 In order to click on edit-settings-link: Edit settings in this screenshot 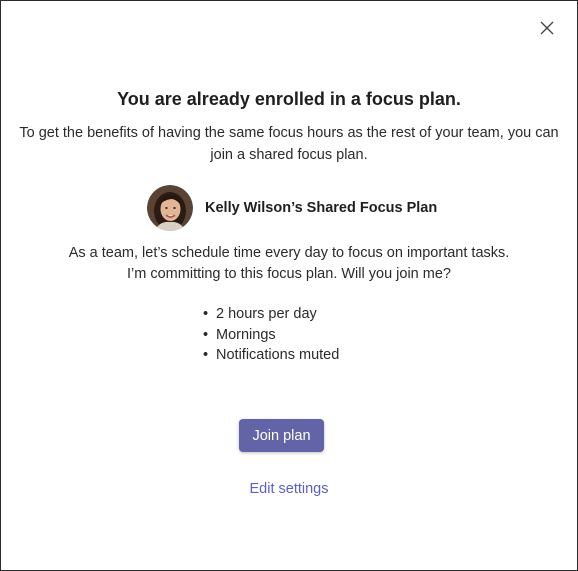, I will do `click(289, 489)`.